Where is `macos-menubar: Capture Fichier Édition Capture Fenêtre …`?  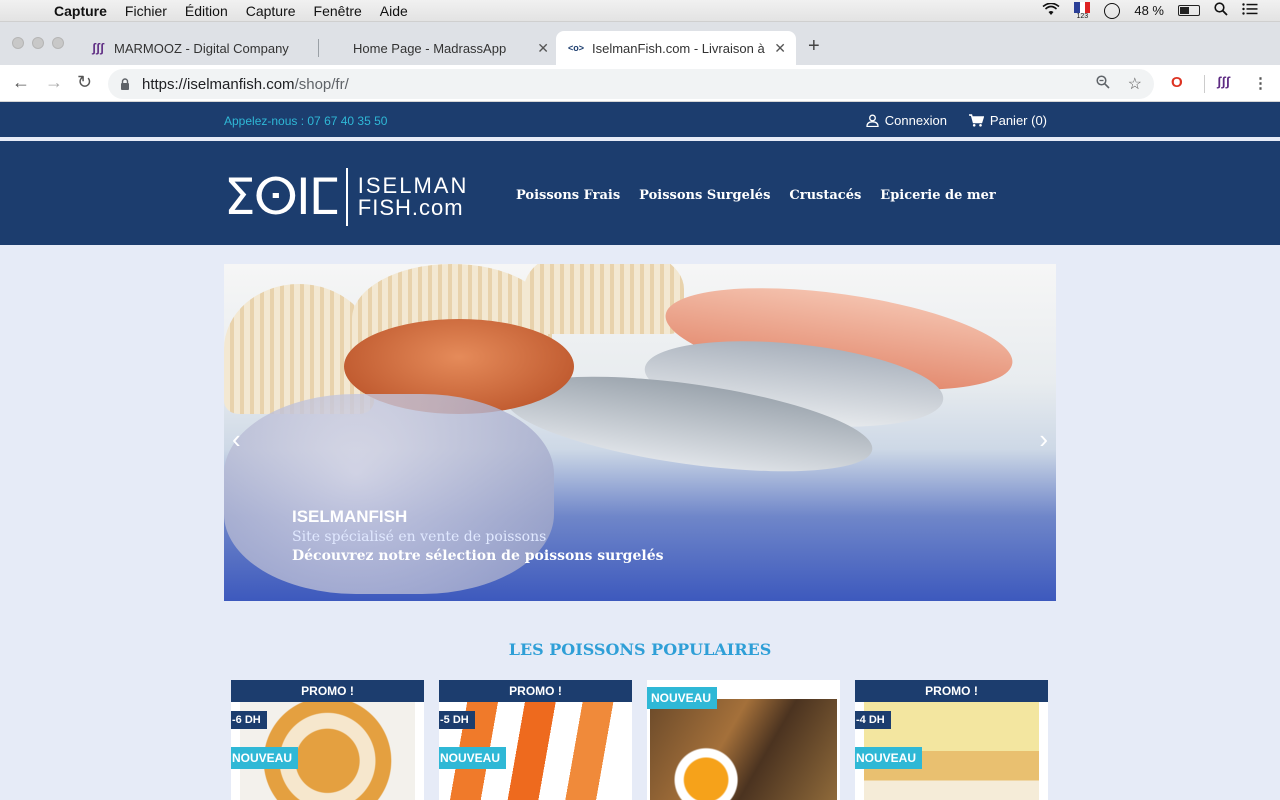 macos-menubar: Capture Fichier Édition Capture Fenêtre … is located at coordinates (640, 11).